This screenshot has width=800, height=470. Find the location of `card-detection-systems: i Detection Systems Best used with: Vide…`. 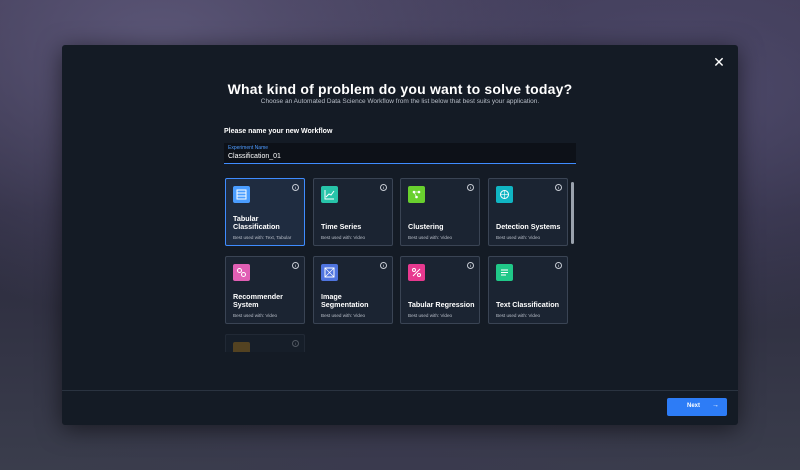

card-detection-systems: i Detection Systems Best used with: Vide… is located at coordinates (528, 212).